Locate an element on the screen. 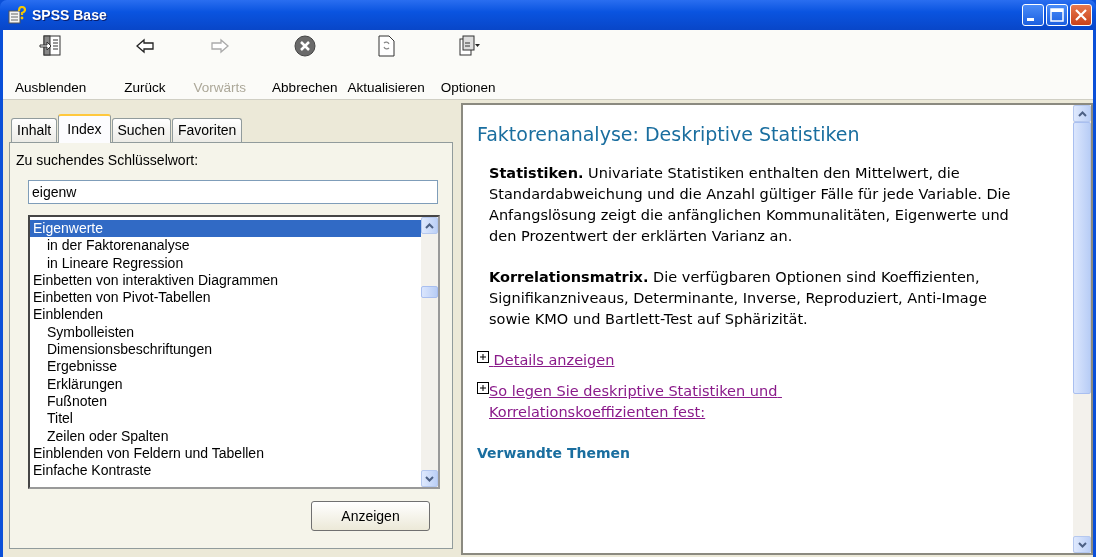 Image resolution: width=1096 pixels, height=557 pixels. keyword-field: eigenw is located at coordinates (233, 192).